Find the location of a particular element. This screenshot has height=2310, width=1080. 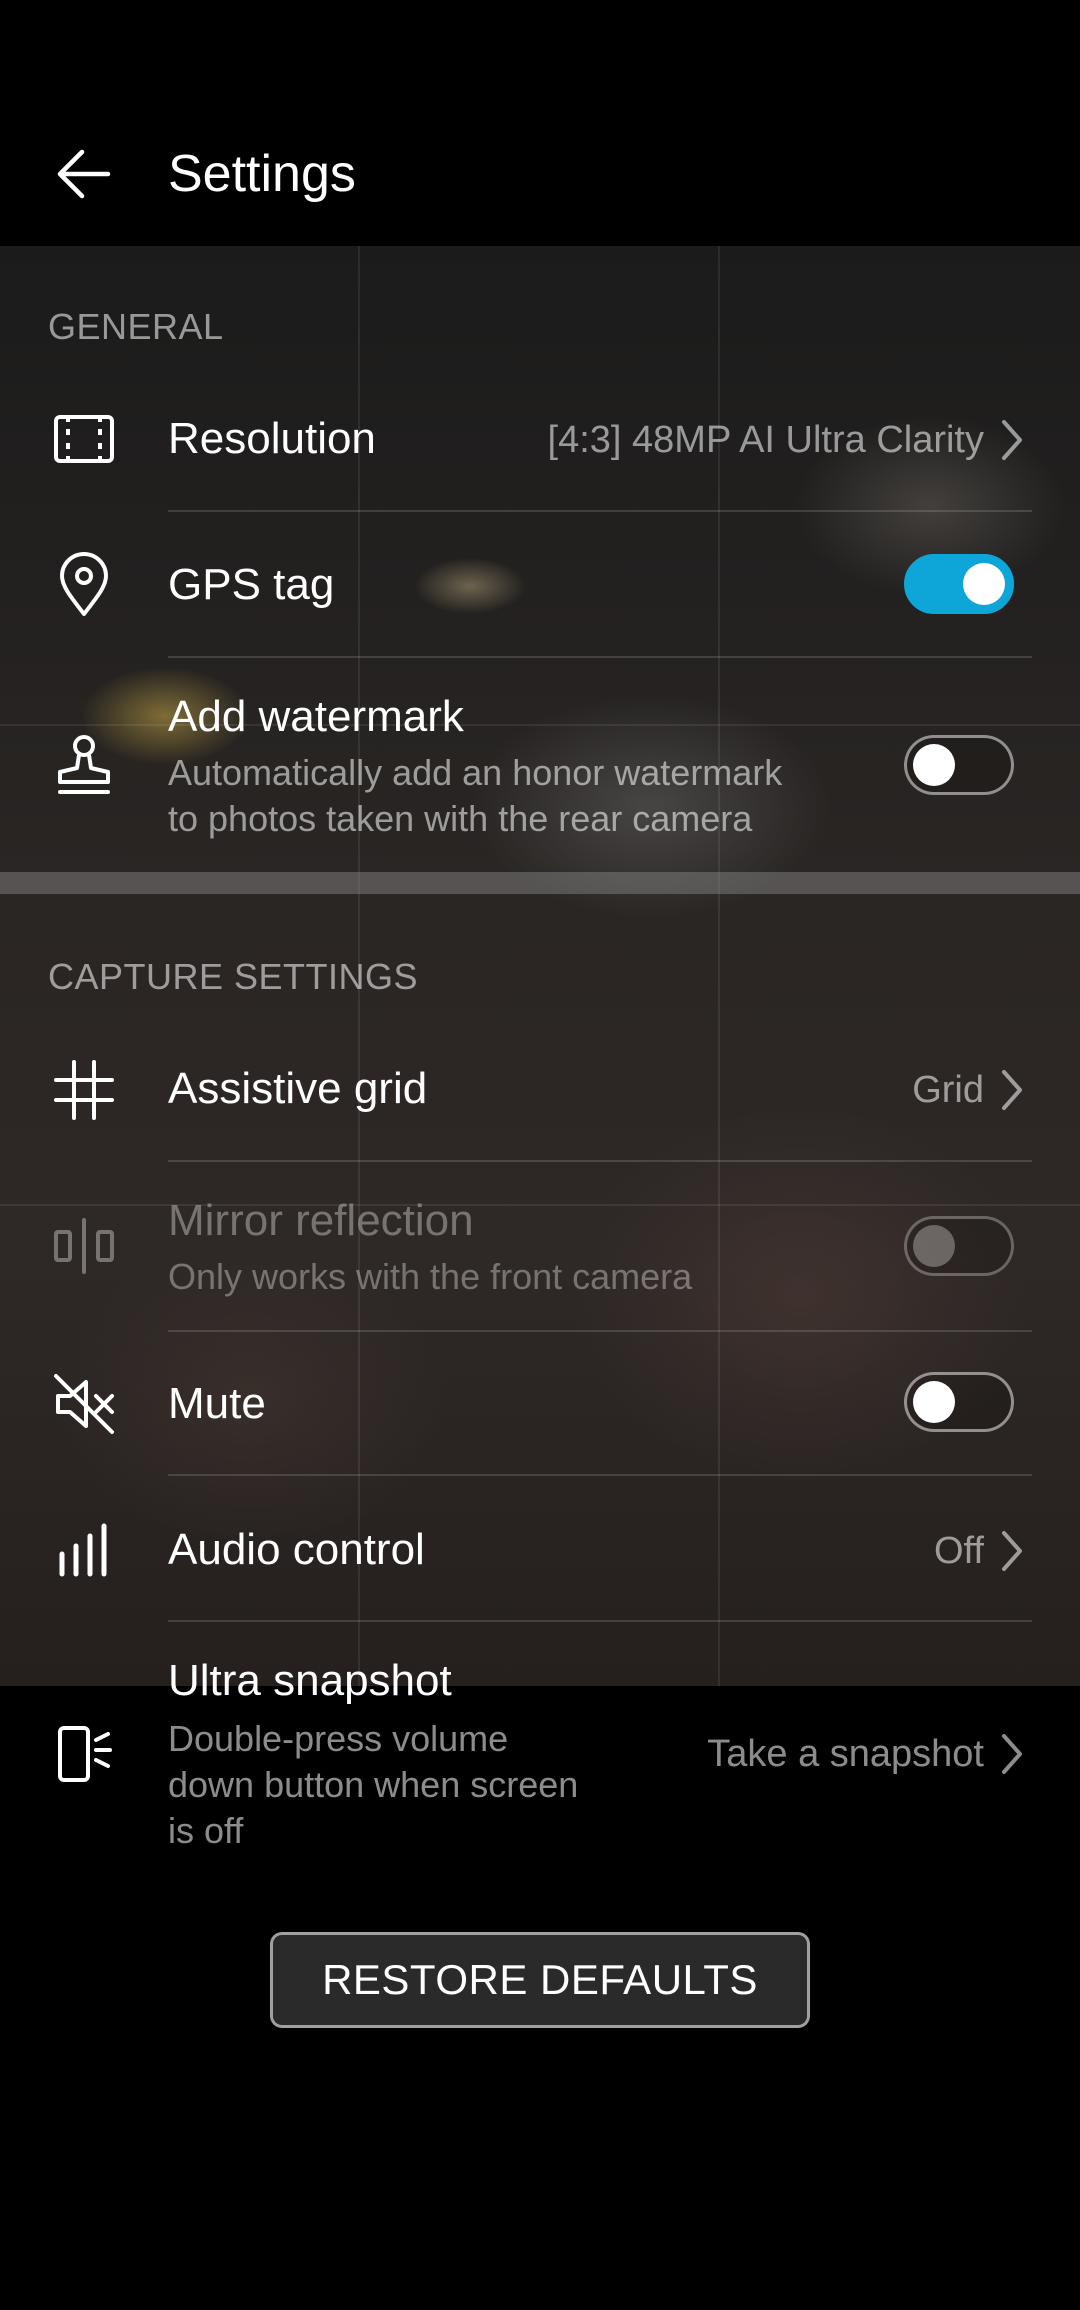

mirror-reflection-toggle is located at coordinates (959, 1246).